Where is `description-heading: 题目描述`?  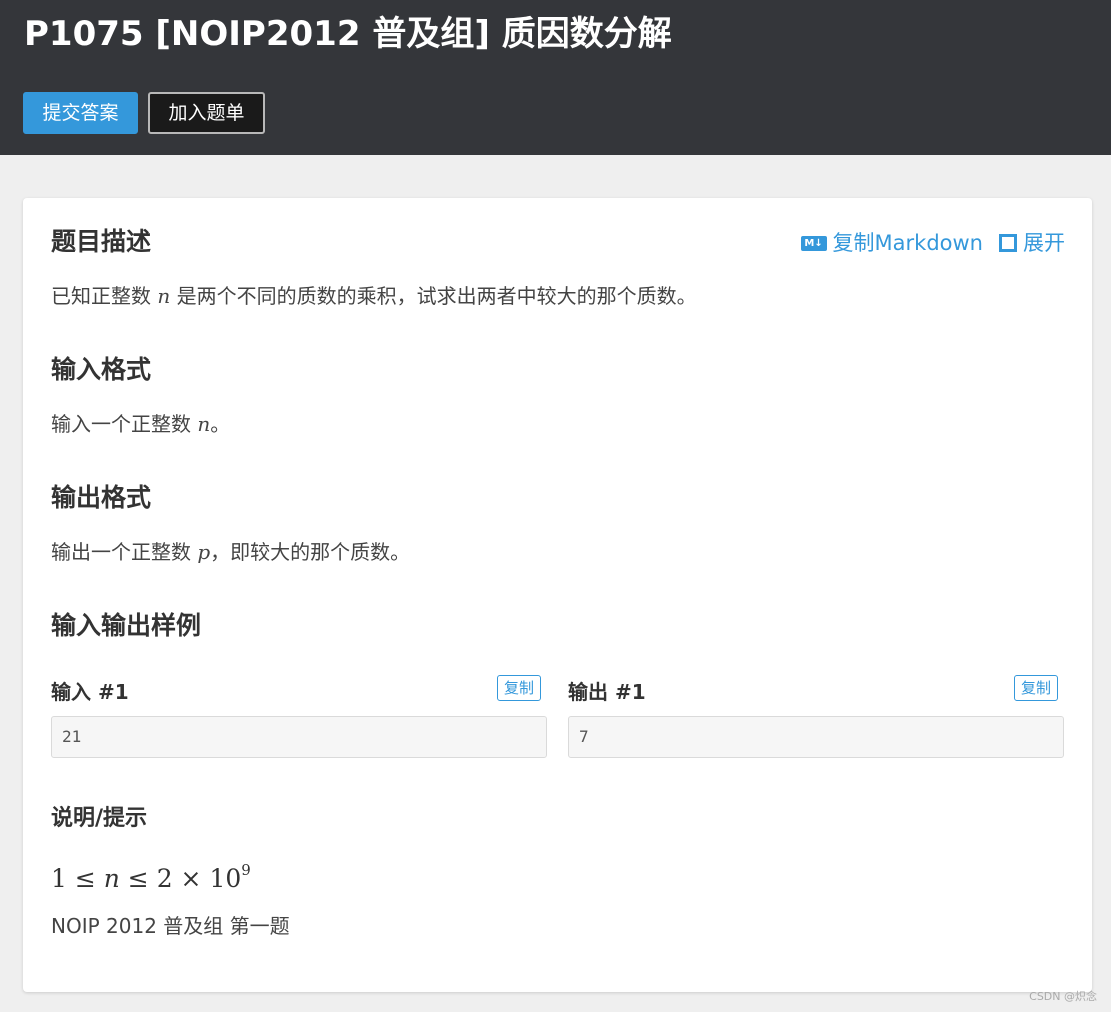 description-heading: 题目描述 is located at coordinates (101, 241).